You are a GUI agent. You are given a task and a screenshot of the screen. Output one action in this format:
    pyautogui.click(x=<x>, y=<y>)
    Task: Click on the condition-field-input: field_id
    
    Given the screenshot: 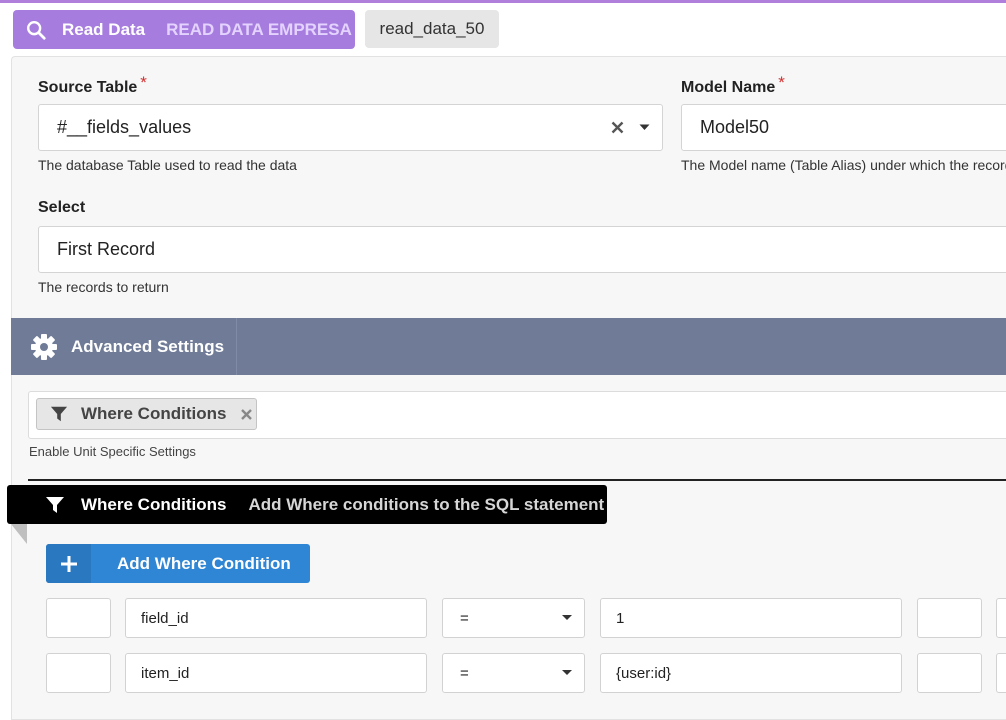 What is the action you would take?
    pyautogui.click(x=276, y=618)
    